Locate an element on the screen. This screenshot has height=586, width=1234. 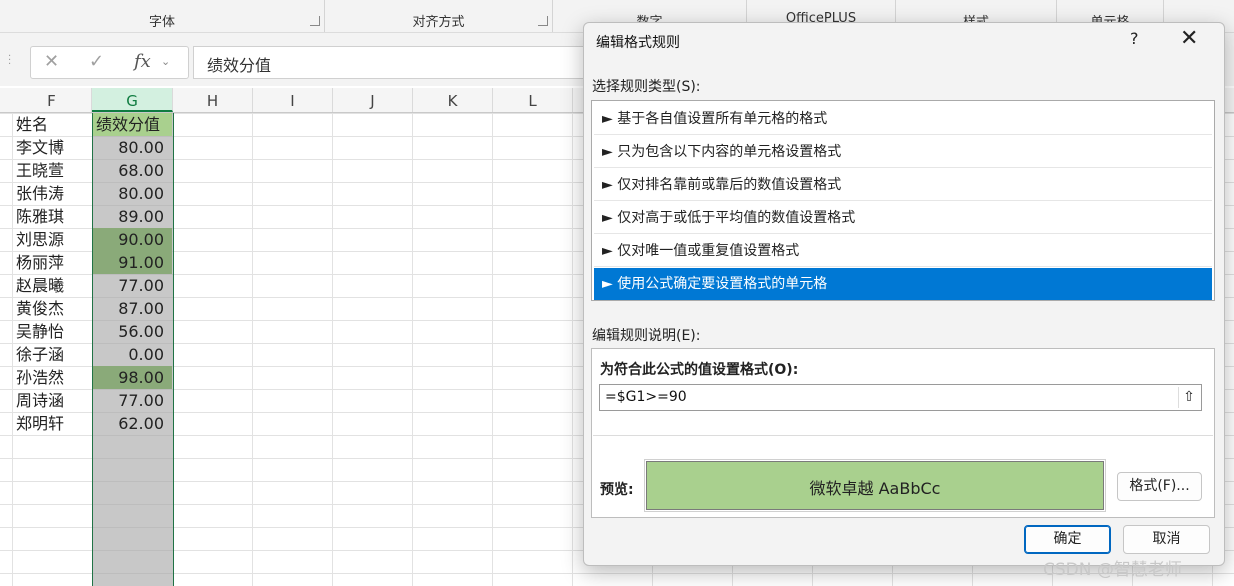
cell-score: 98.00 is located at coordinates (132, 377).